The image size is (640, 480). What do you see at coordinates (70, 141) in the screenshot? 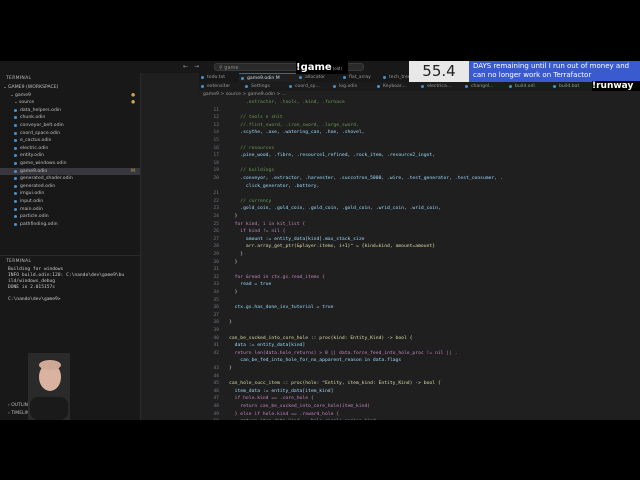
I see `file-item: e_cactus.odin` at bounding box center [70, 141].